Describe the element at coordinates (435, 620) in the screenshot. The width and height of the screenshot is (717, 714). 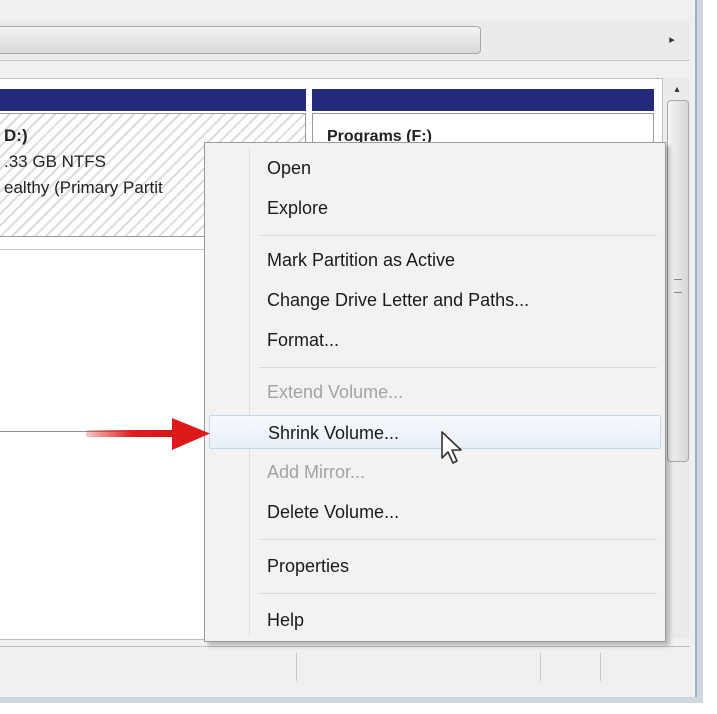
I see `menu-item-help: Help` at that location.